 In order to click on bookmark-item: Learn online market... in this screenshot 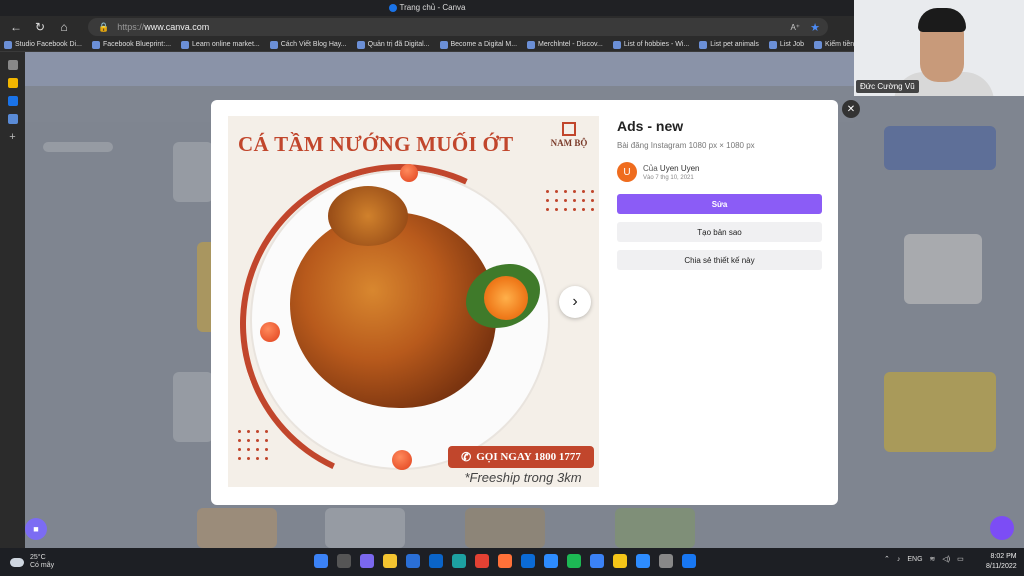, I will do `click(220, 44)`.